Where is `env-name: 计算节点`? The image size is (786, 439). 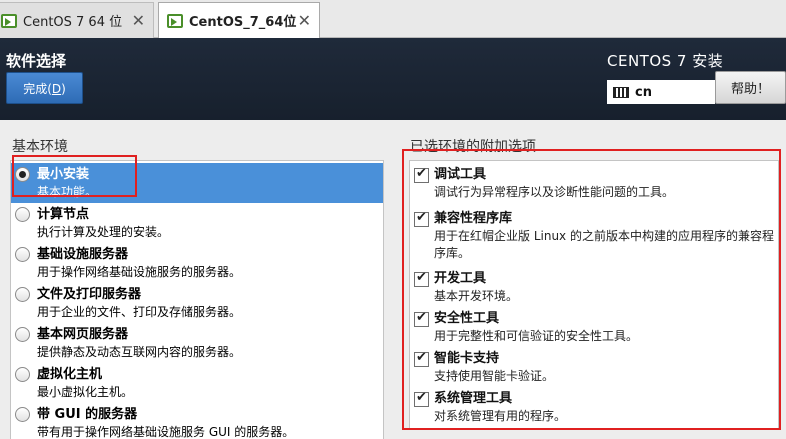 env-name: 计算节点 is located at coordinates (63, 214).